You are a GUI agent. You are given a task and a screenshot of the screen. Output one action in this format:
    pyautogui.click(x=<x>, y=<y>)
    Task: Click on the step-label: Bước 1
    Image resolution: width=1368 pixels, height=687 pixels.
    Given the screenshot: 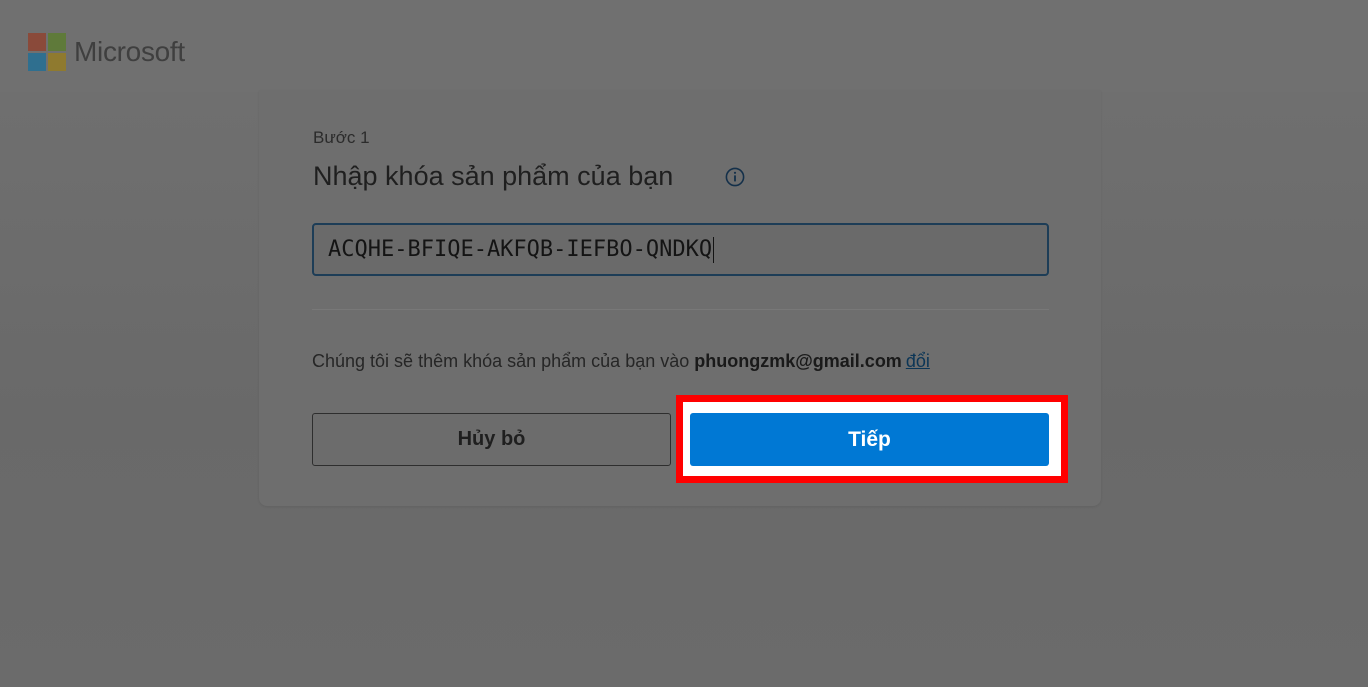 What is the action you would take?
    pyautogui.click(x=341, y=137)
    